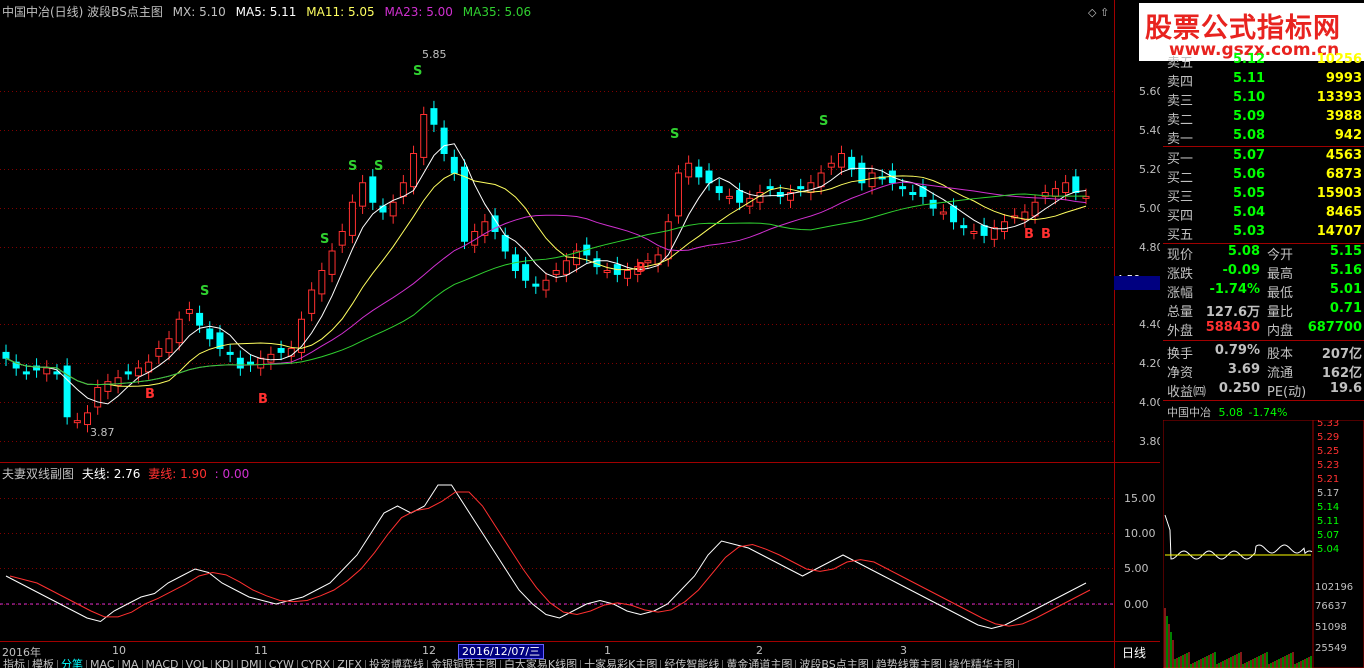 This screenshot has height=668, width=1364. What do you see at coordinates (14, 663) in the screenshot?
I see `indicator-tab: 指标` at bounding box center [14, 663].